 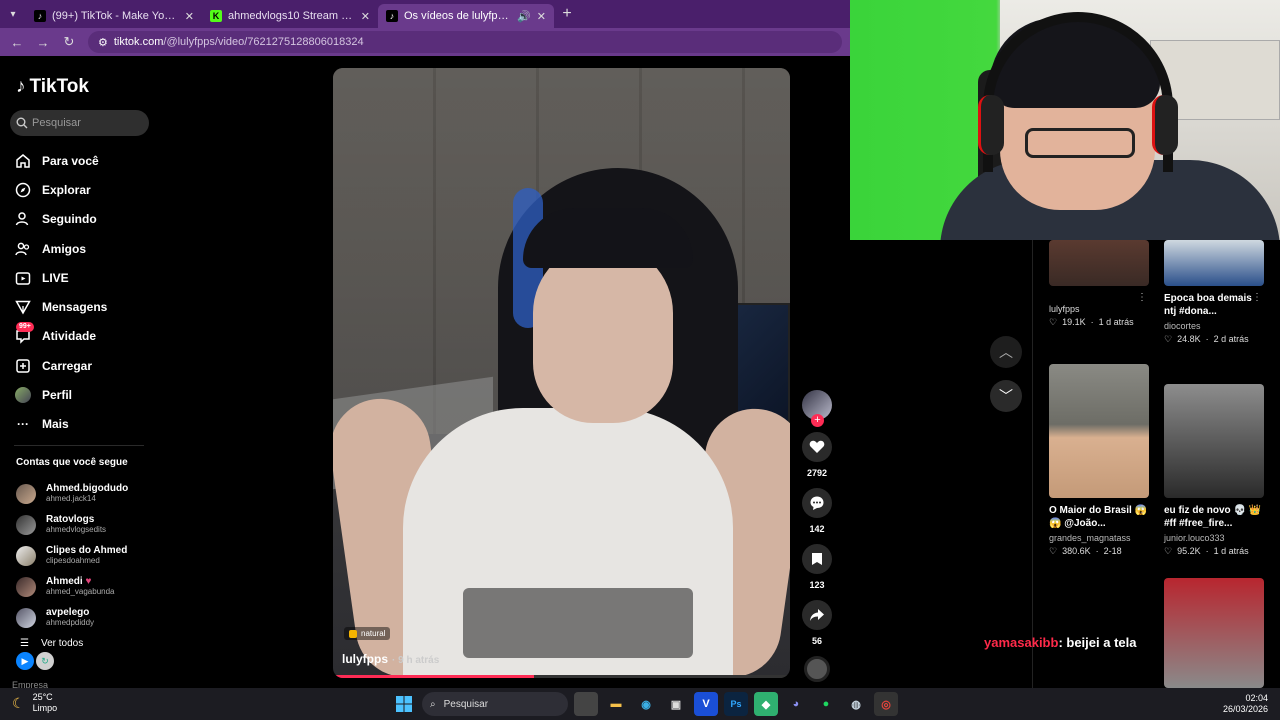 I want to click on search-input: Pesquisar, so click(x=79, y=123).